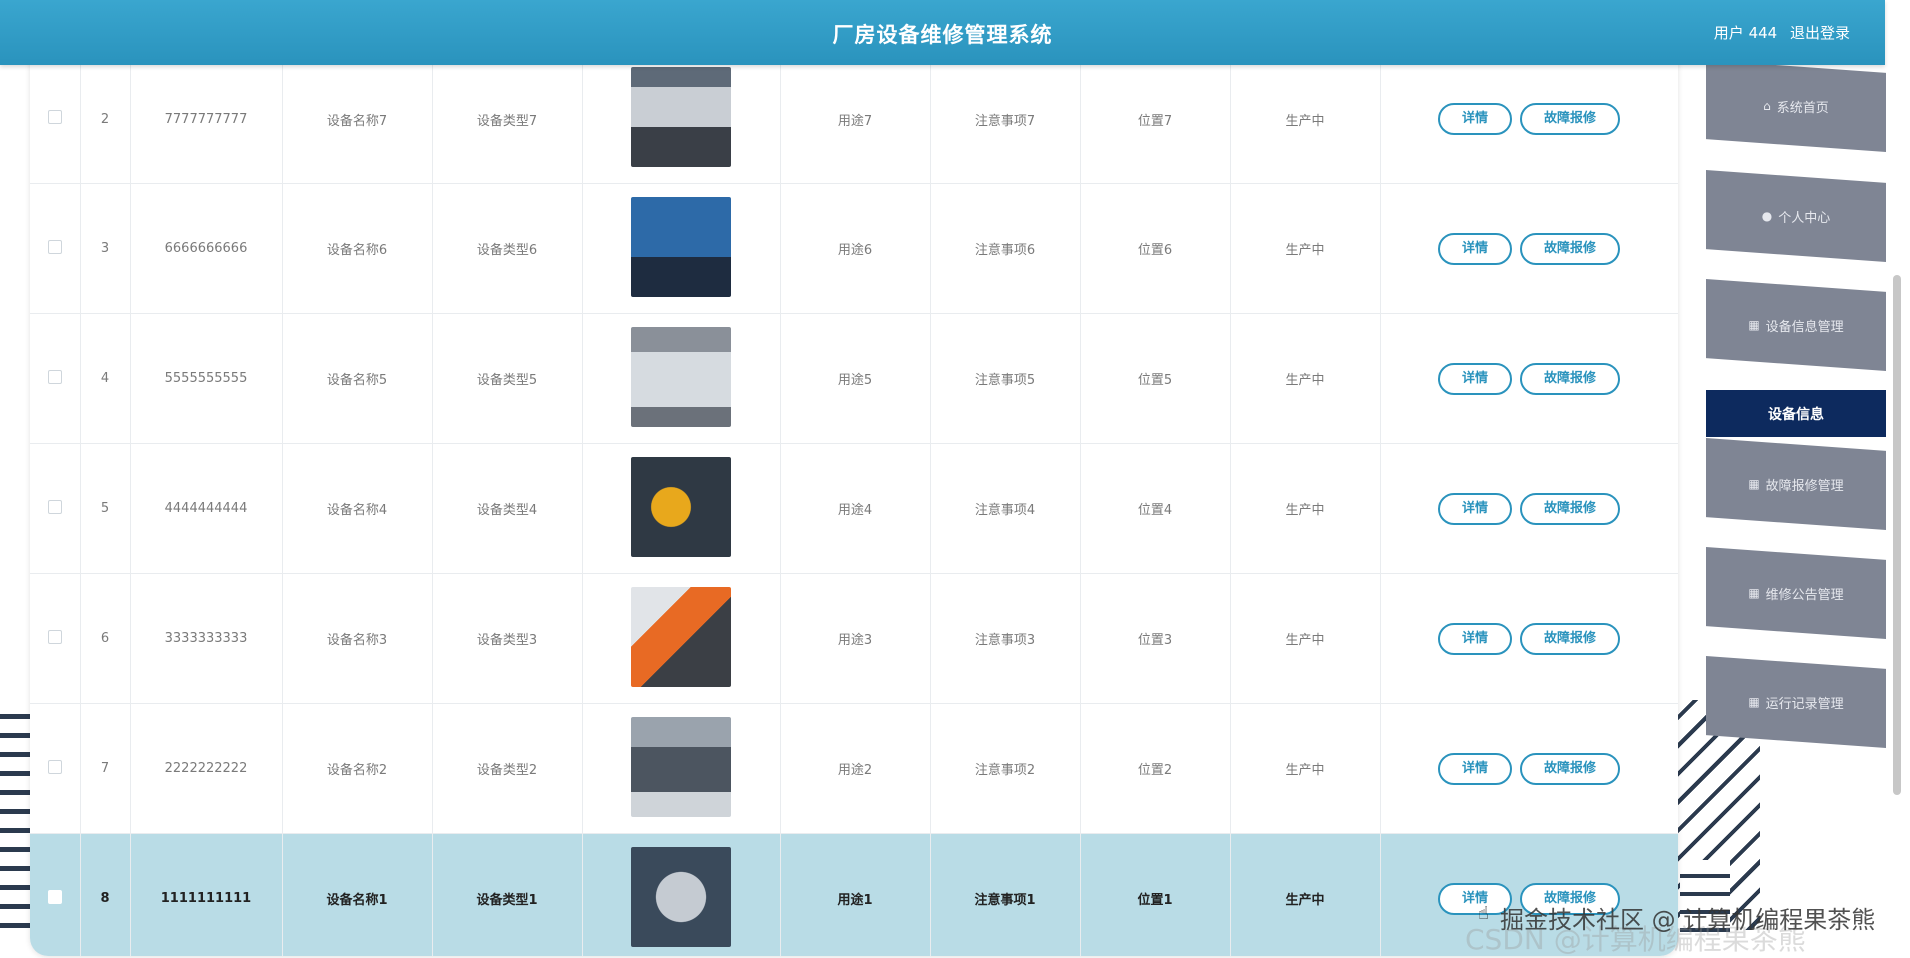  I want to click on user-label: 用户 444, so click(1745, 33).